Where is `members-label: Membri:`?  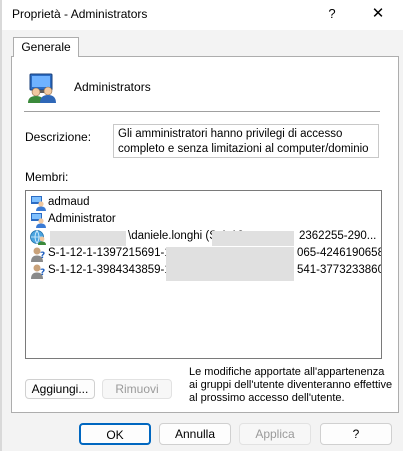
members-label: Membri: is located at coordinates (47, 177).